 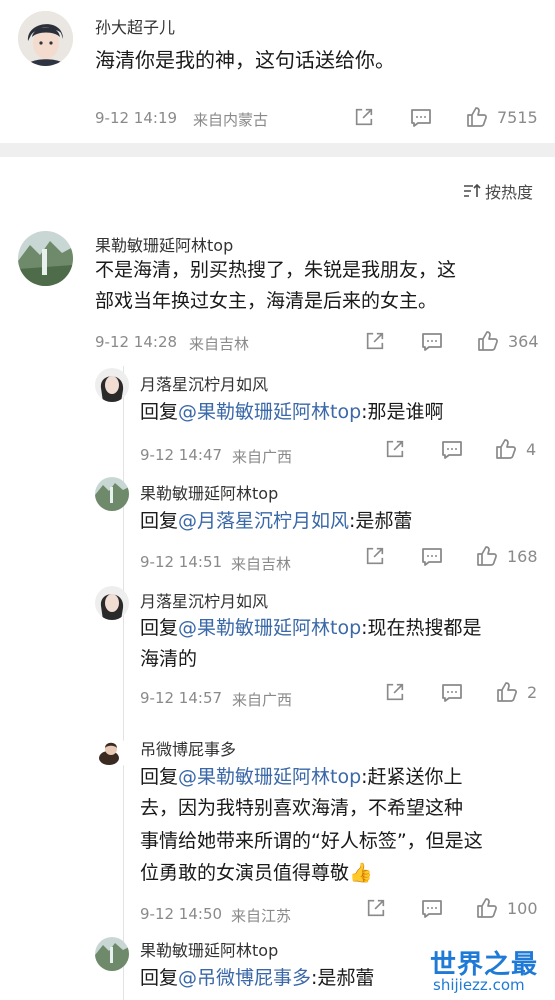 I want to click on sort-icon, so click(x=472, y=190).